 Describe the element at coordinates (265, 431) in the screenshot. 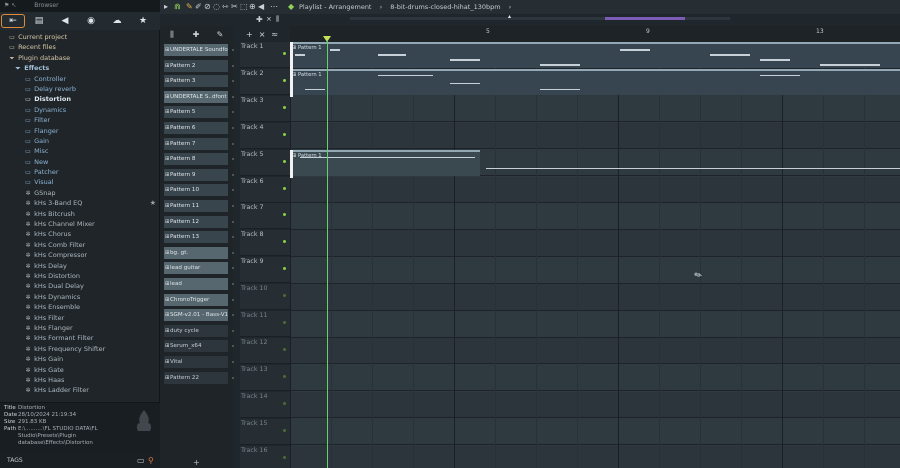

I see `track-header: Track 15` at that location.